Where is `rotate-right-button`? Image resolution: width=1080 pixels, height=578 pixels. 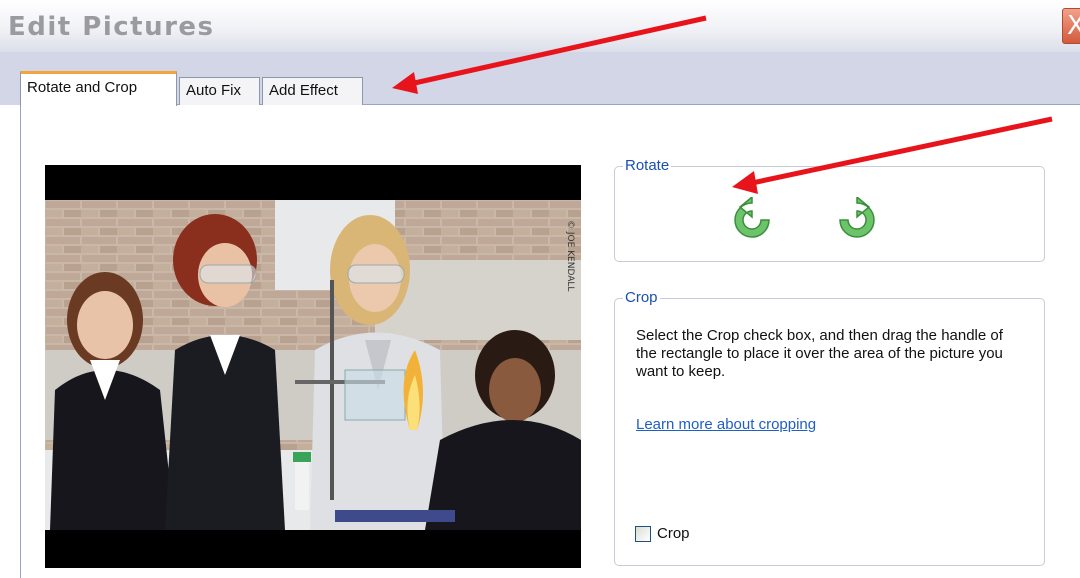
rotate-right-button is located at coordinates (857, 220).